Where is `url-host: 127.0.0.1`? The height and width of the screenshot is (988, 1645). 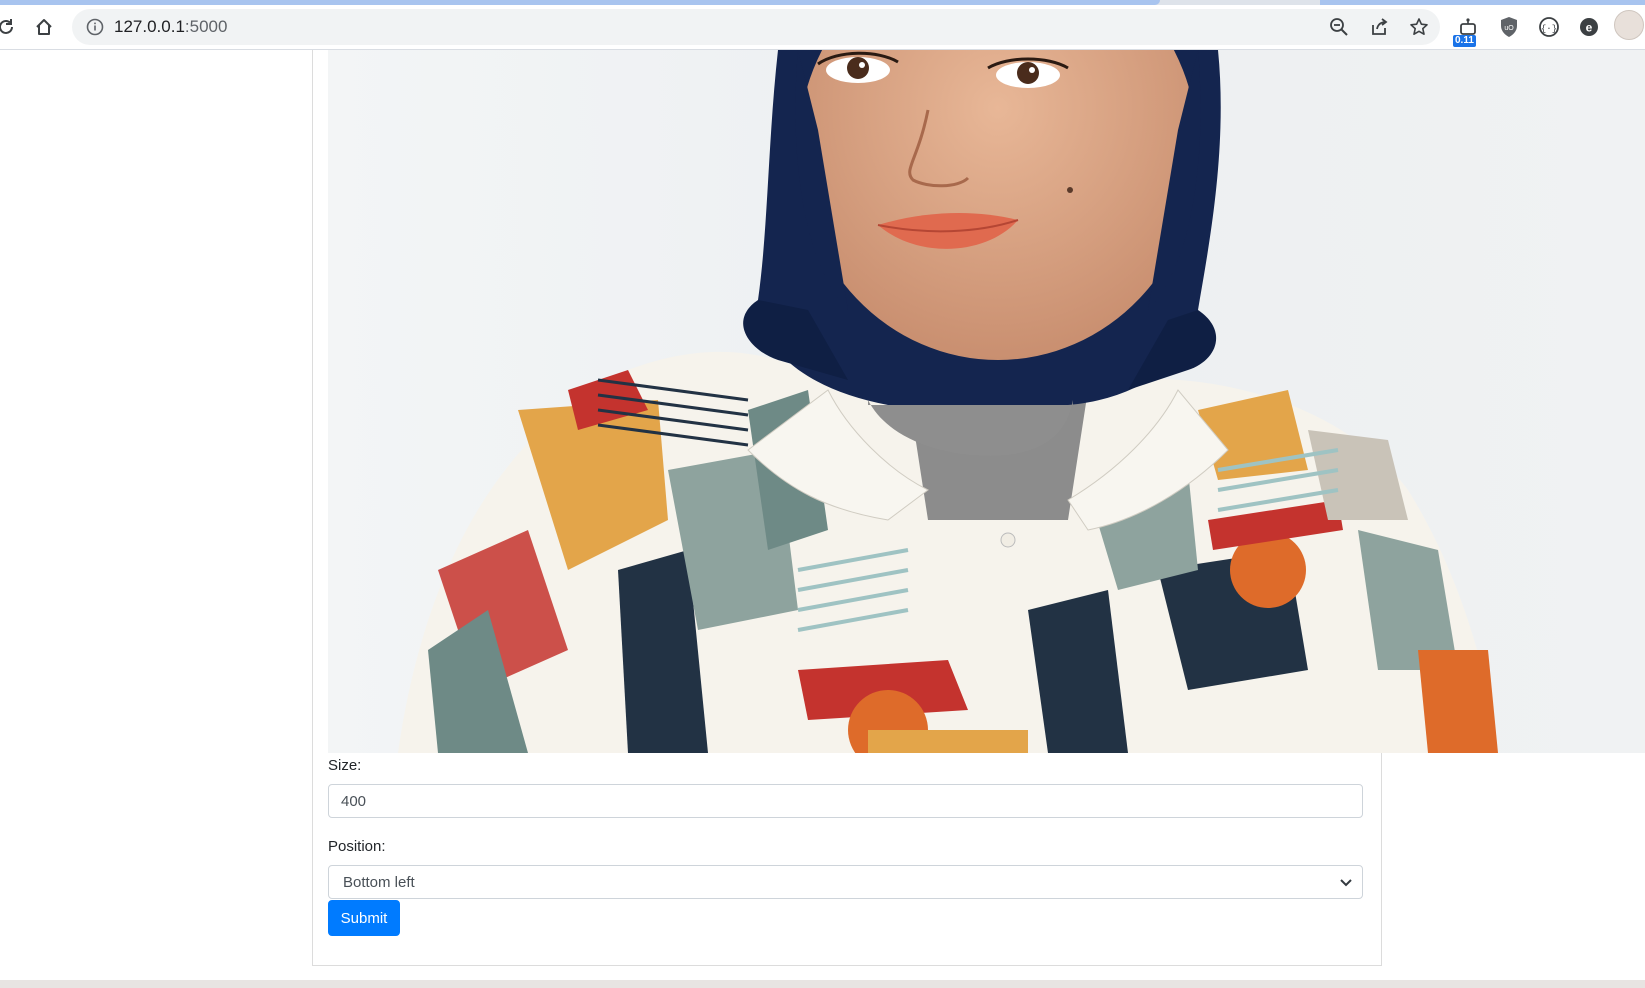 url-host: 127.0.0.1 is located at coordinates (149, 26).